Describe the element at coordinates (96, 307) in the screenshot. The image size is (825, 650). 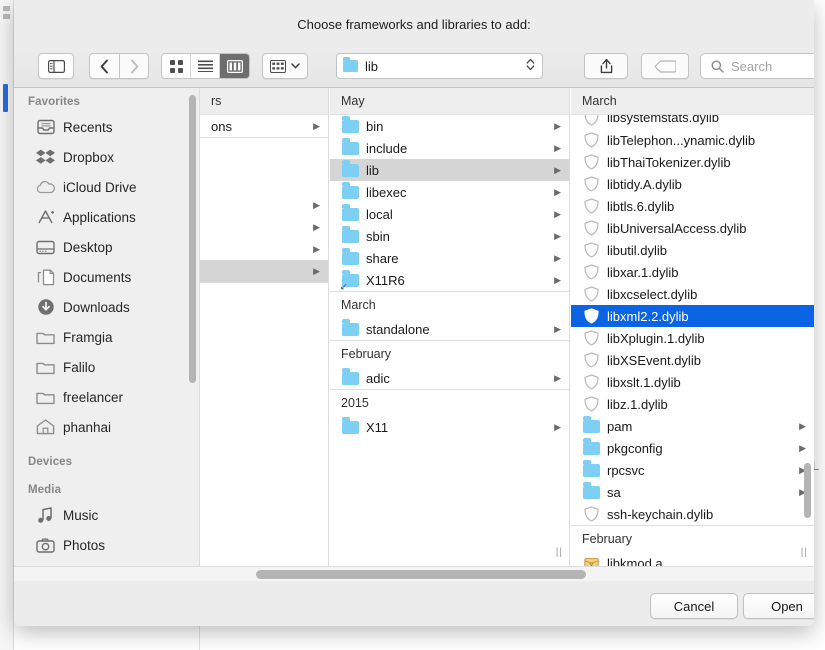
I see `sidebar-item-label: Downloads` at that location.